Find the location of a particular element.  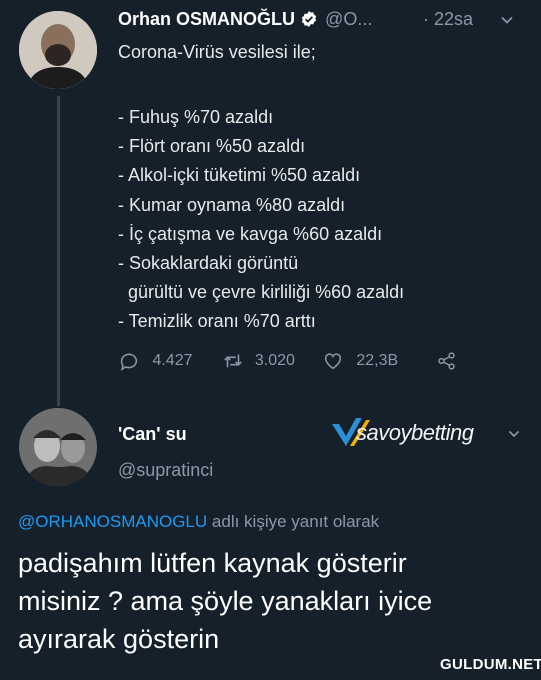

verified-badge-icon is located at coordinates (309, 18).